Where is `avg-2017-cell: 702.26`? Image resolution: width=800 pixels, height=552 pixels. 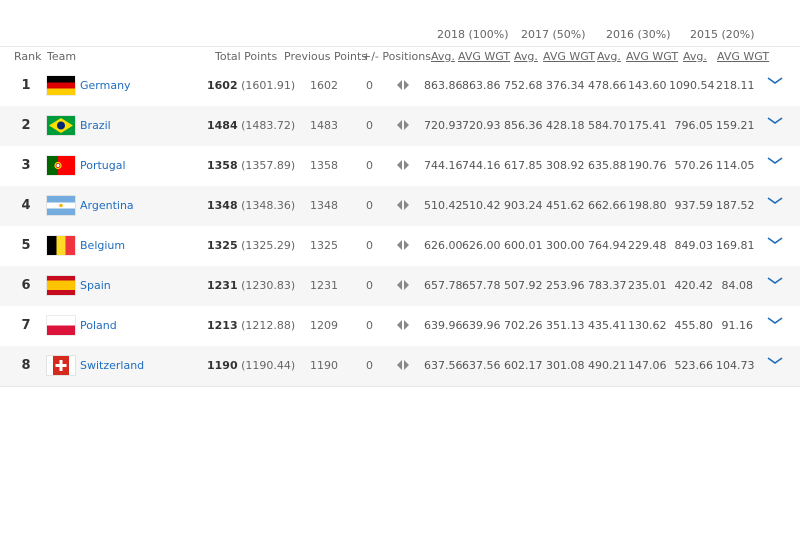 avg-2017-cell: 702.26 is located at coordinates (523, 325).